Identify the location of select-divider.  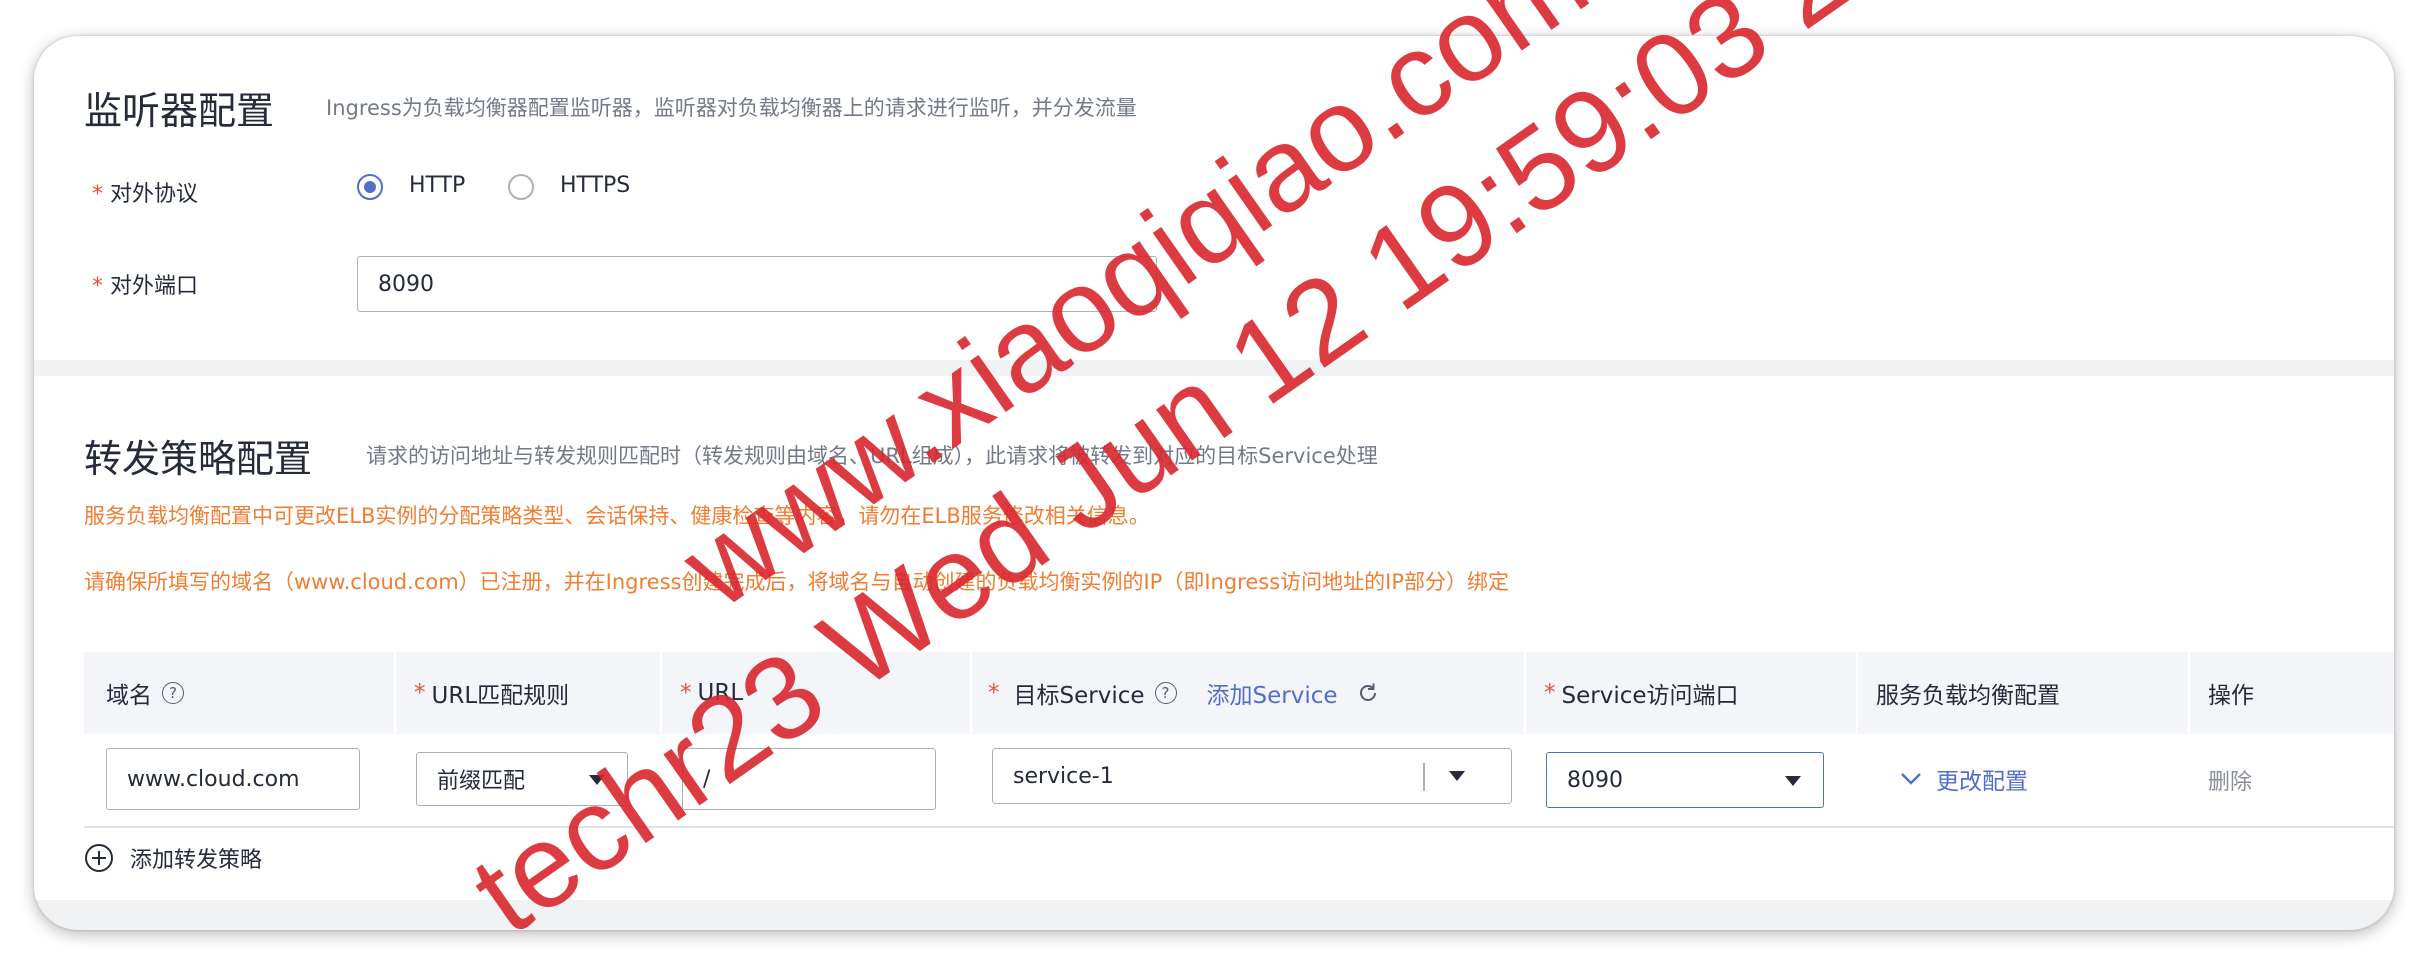
(1424, 777).